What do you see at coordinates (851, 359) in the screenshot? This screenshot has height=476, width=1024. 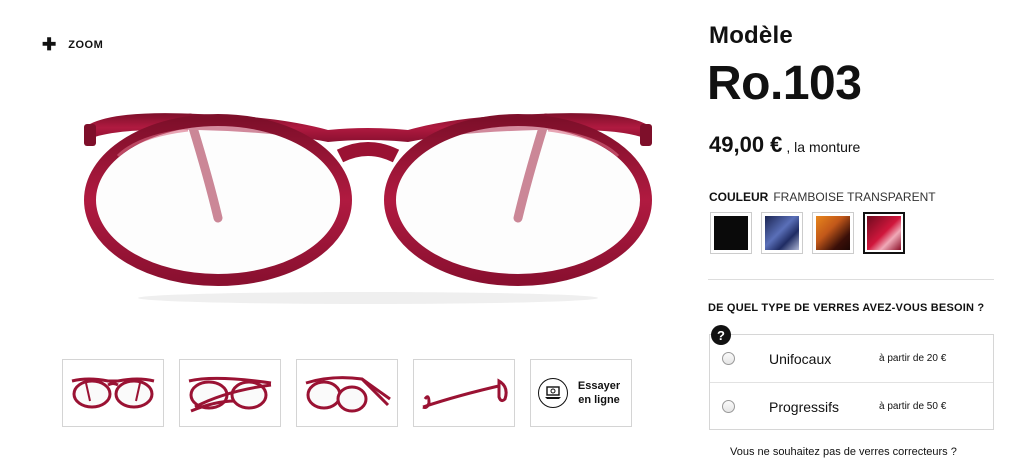 I see `lens-option-unifocaux: Unifocaux à partir de 20 €` at bounding box center [851, 359].